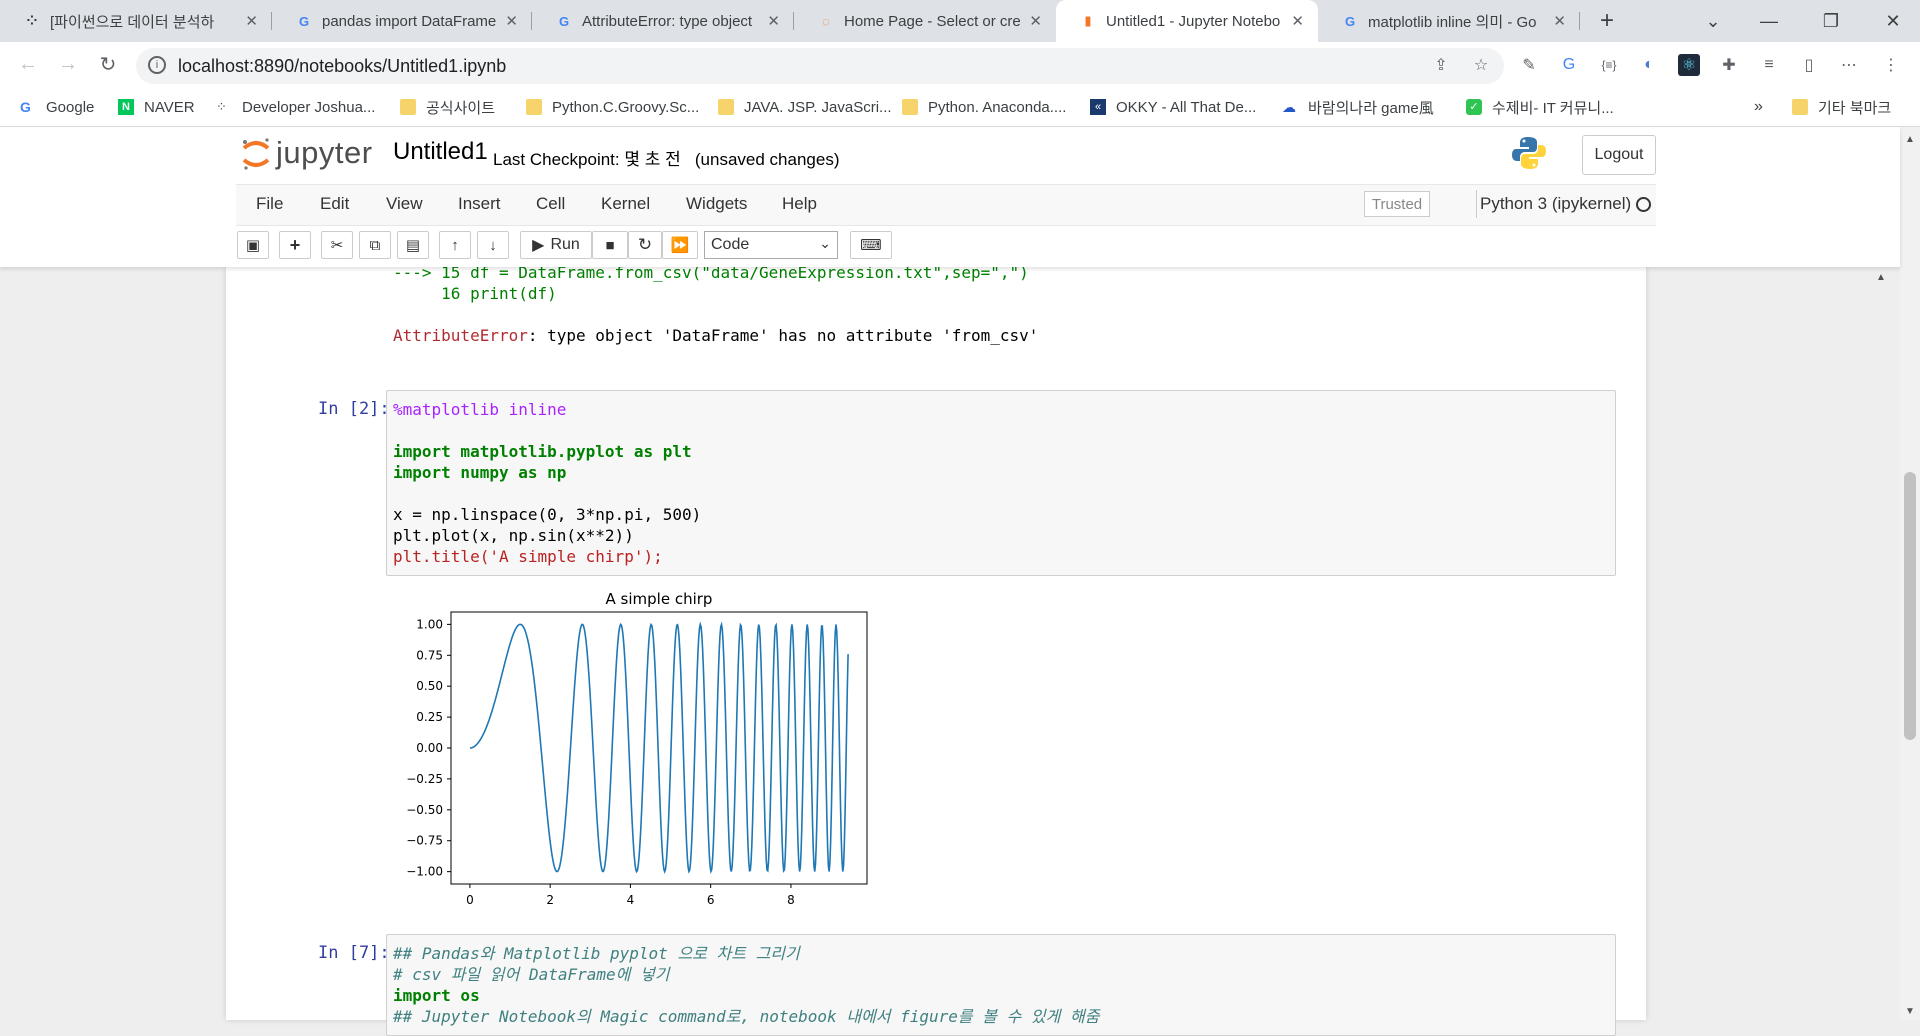  Describe the element at coordinates (726, 107) in the screenshot. I see `folder-icon` at that location.